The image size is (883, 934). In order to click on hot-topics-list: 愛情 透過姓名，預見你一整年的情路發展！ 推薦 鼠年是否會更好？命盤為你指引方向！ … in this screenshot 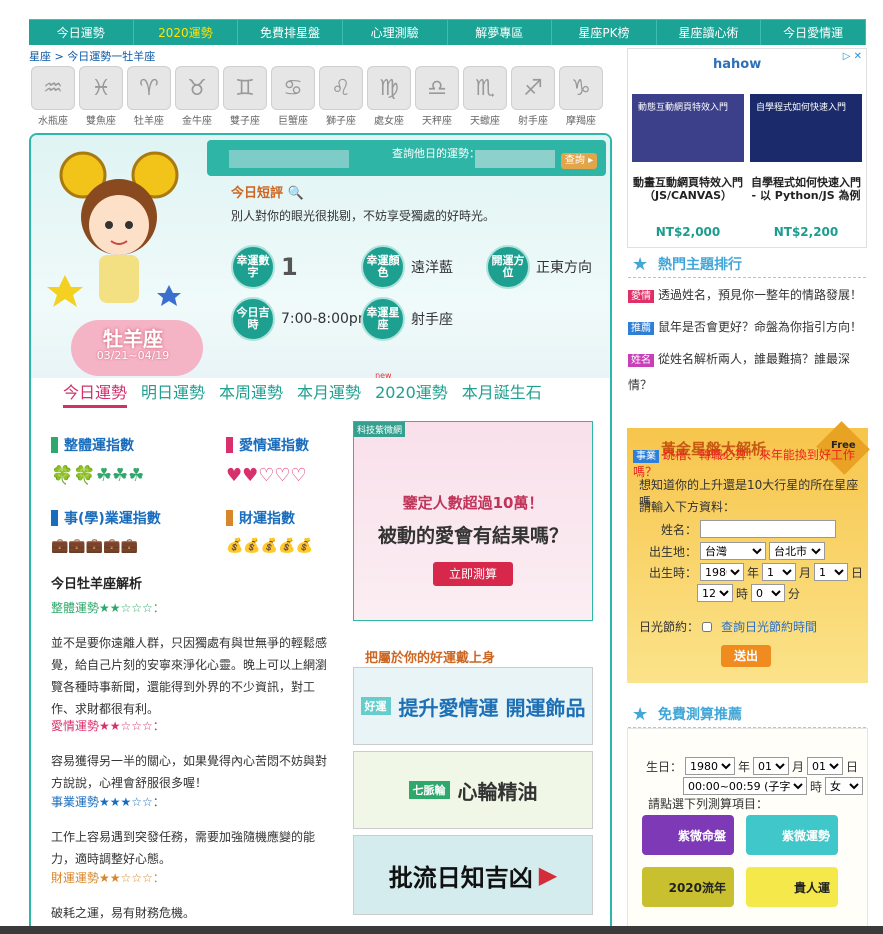, I will do `click(747, 340)`.